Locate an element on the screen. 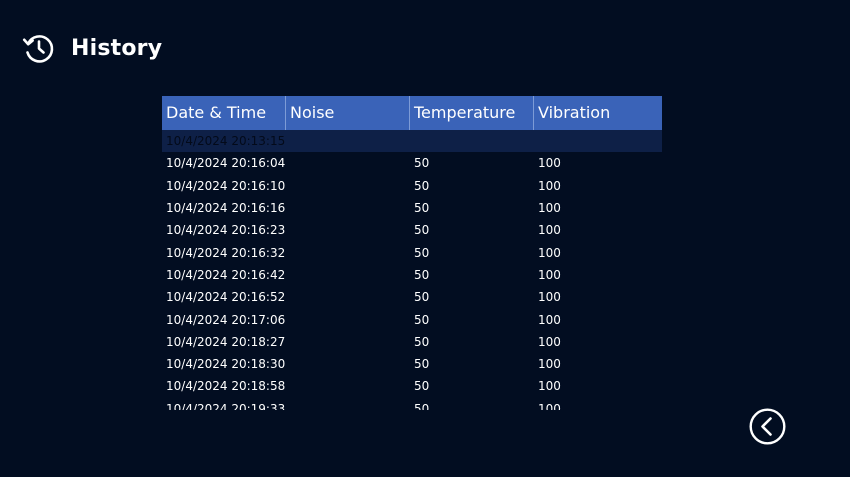  cell-datetime: 10/4/2024 20:13:15 is located at coordinates (226, 141).